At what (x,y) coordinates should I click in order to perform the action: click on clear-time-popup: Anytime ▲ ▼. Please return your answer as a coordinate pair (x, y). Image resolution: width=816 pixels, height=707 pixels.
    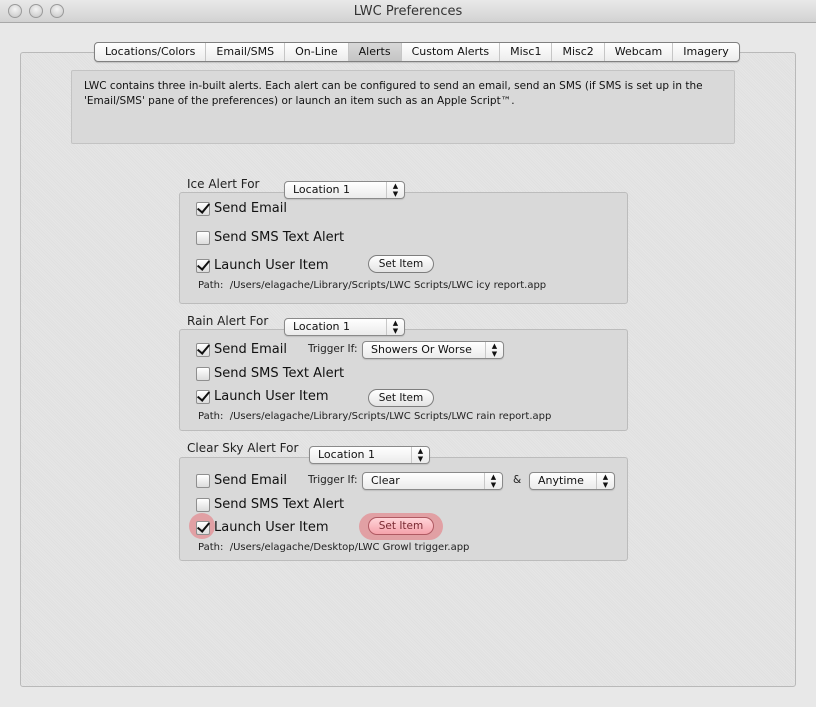
    Looking at the image, I should click on (572, 481).